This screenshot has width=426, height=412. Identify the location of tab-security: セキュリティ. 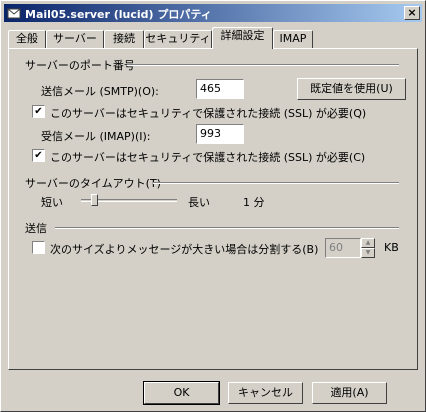
(178, 39).